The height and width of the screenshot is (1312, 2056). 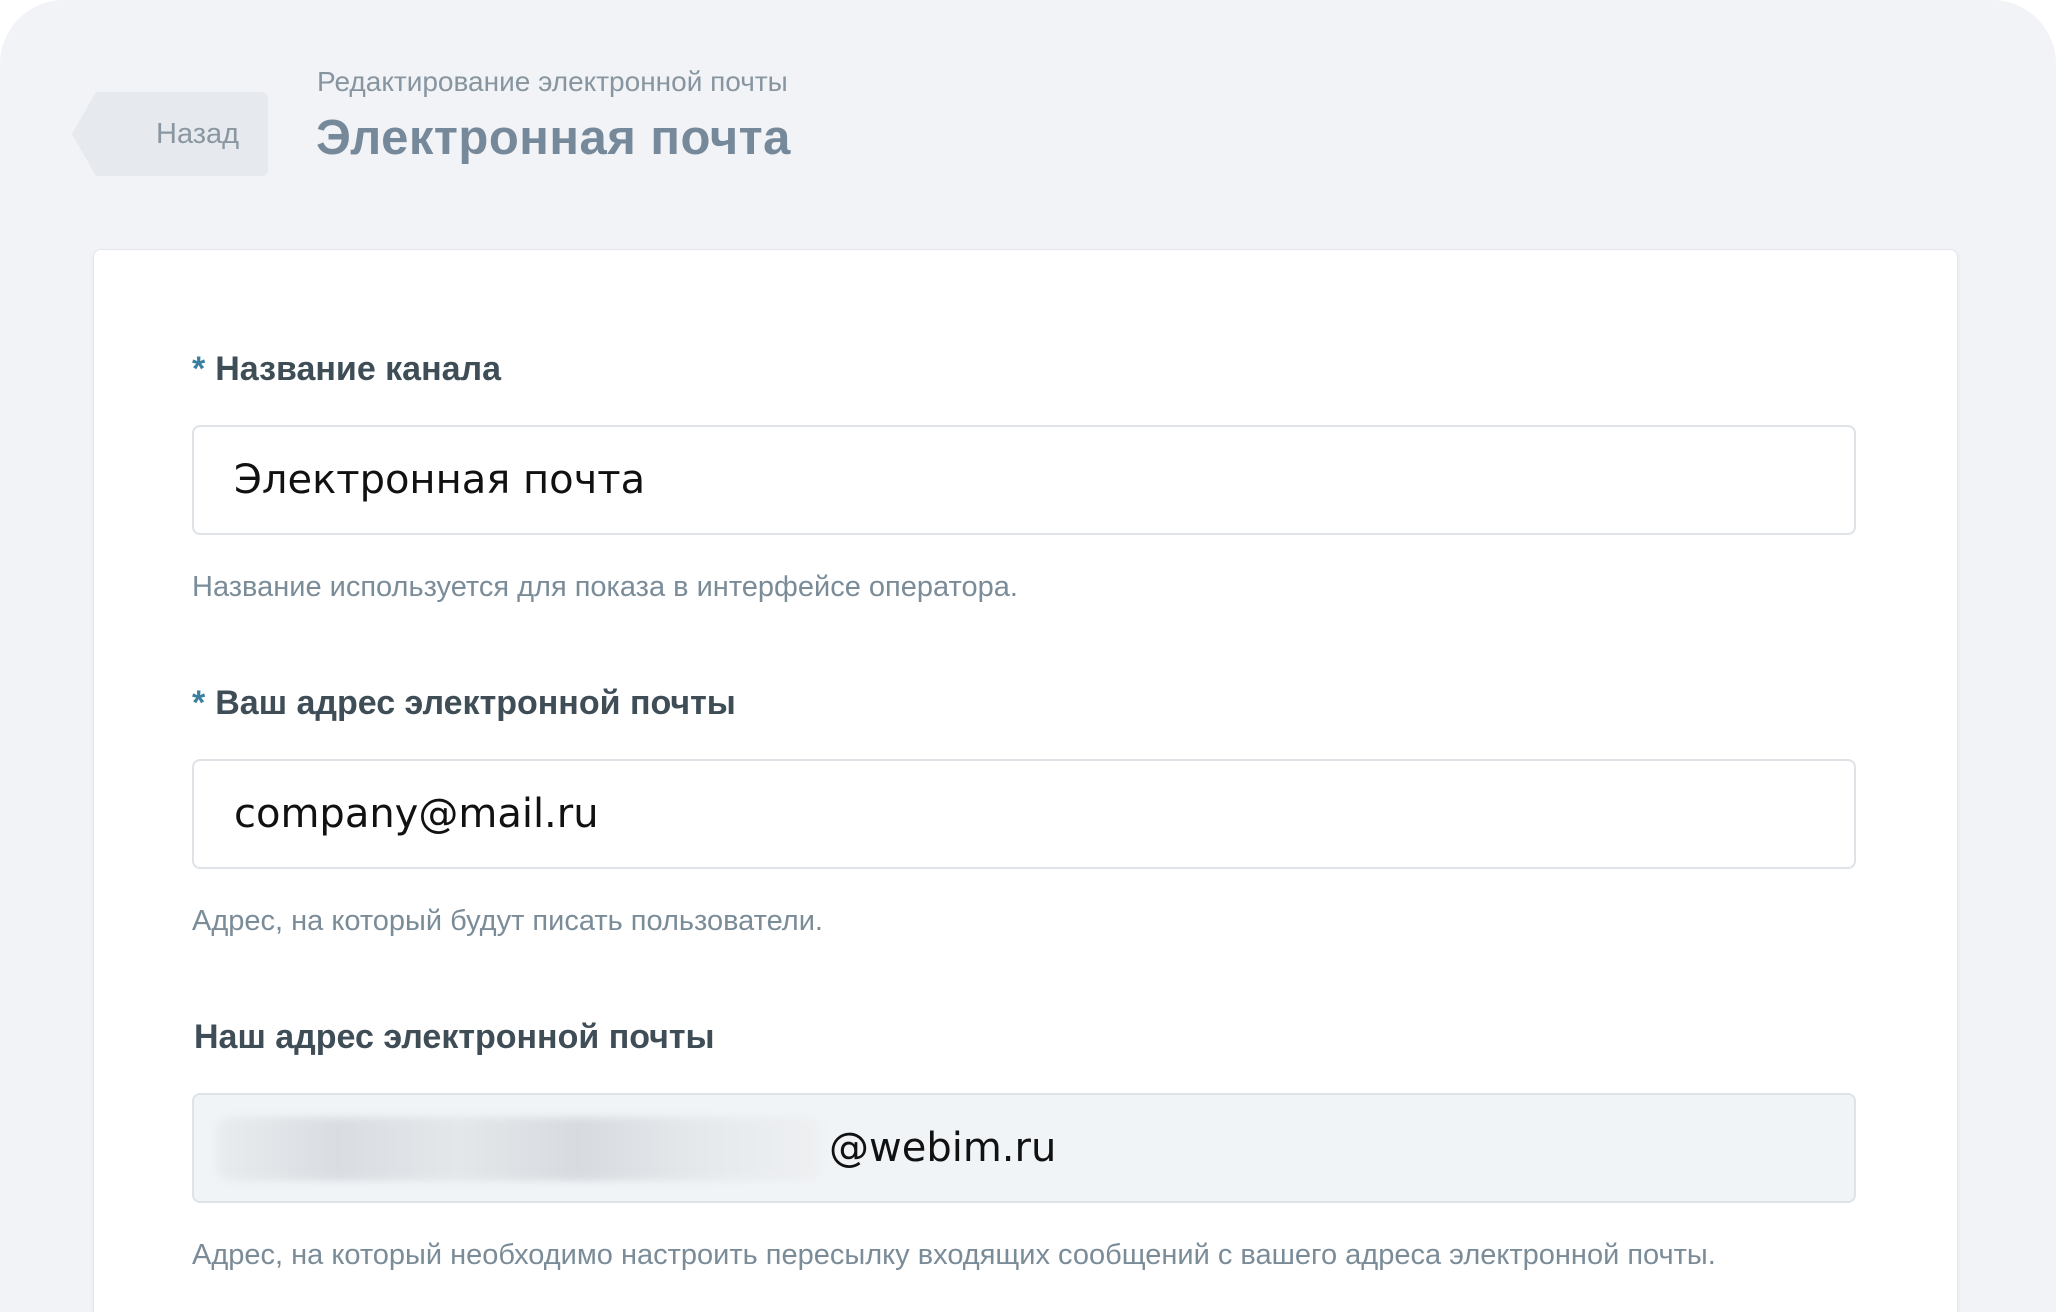 What do you see at coordinates (1024, 480) in the screenshot?
I see `channel-name-input: Электронная почта` at bounding box center [1024, 480].